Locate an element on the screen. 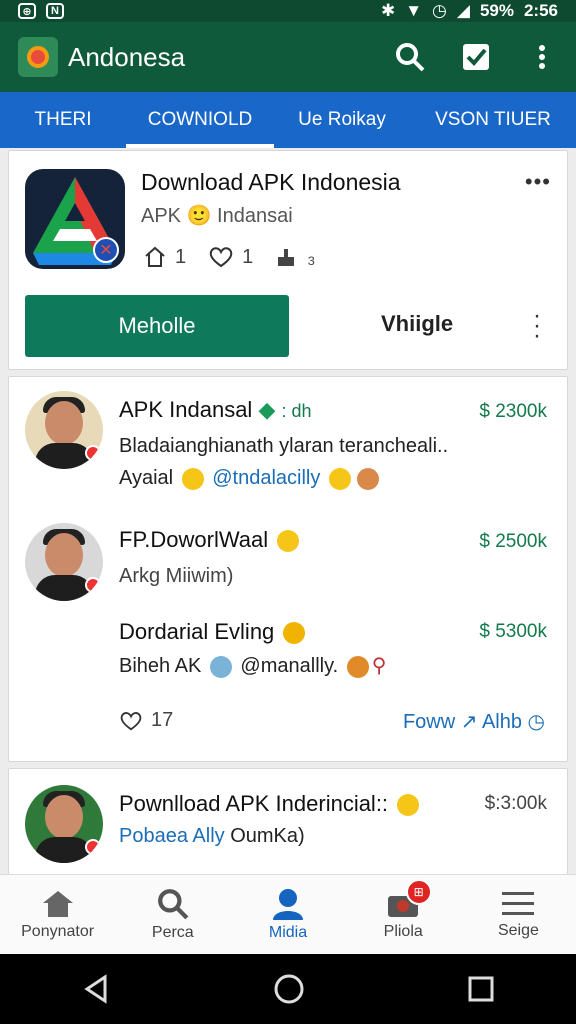 This screenshot has width=576, height=1024. recents-icon is located at coordinates (481, 989).